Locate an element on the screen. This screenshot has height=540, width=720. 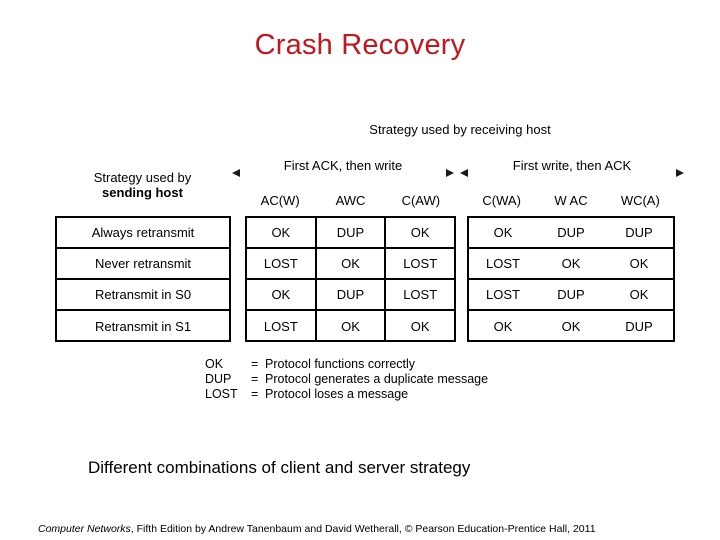
sending-host-title-line2: sending host is located at coordinates (142, 192).